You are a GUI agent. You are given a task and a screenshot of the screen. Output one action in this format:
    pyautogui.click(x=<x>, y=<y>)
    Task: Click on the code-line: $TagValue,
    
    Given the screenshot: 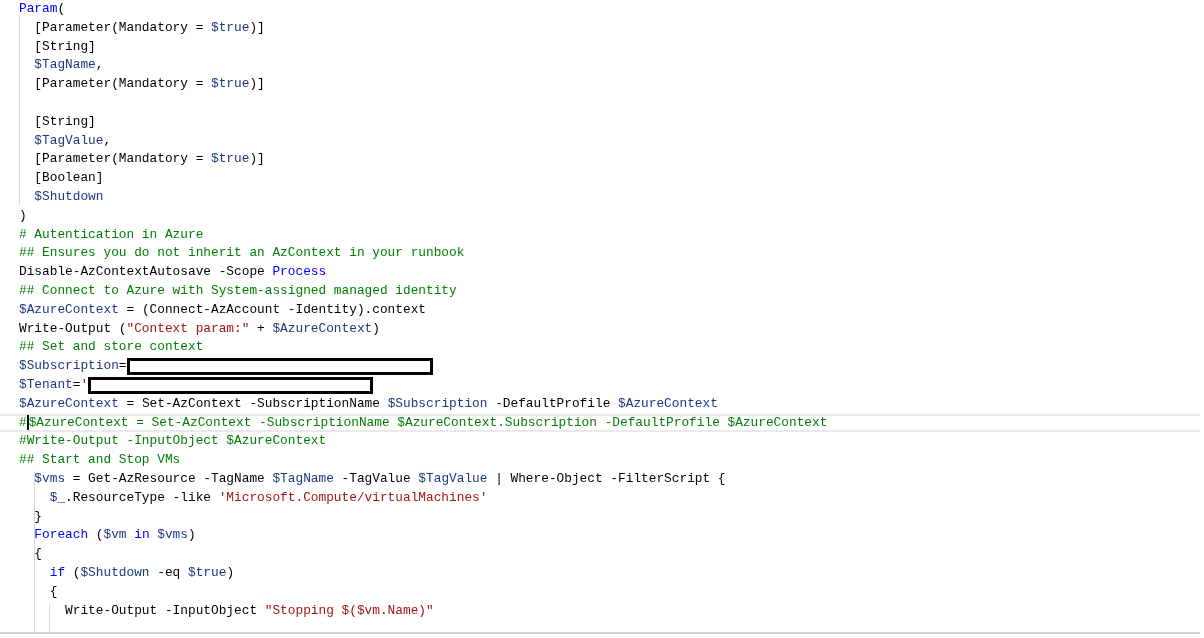 What is the action you would take?
    pyautogui.click(x=72, y=140)
    